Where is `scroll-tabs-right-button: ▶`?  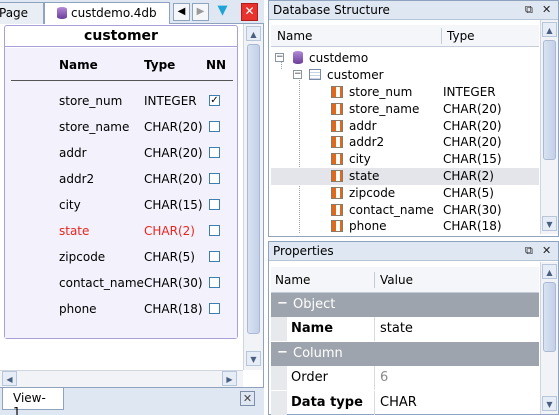 scroll-tabs-right-button: ▶ is located at coordinates (200, 12).